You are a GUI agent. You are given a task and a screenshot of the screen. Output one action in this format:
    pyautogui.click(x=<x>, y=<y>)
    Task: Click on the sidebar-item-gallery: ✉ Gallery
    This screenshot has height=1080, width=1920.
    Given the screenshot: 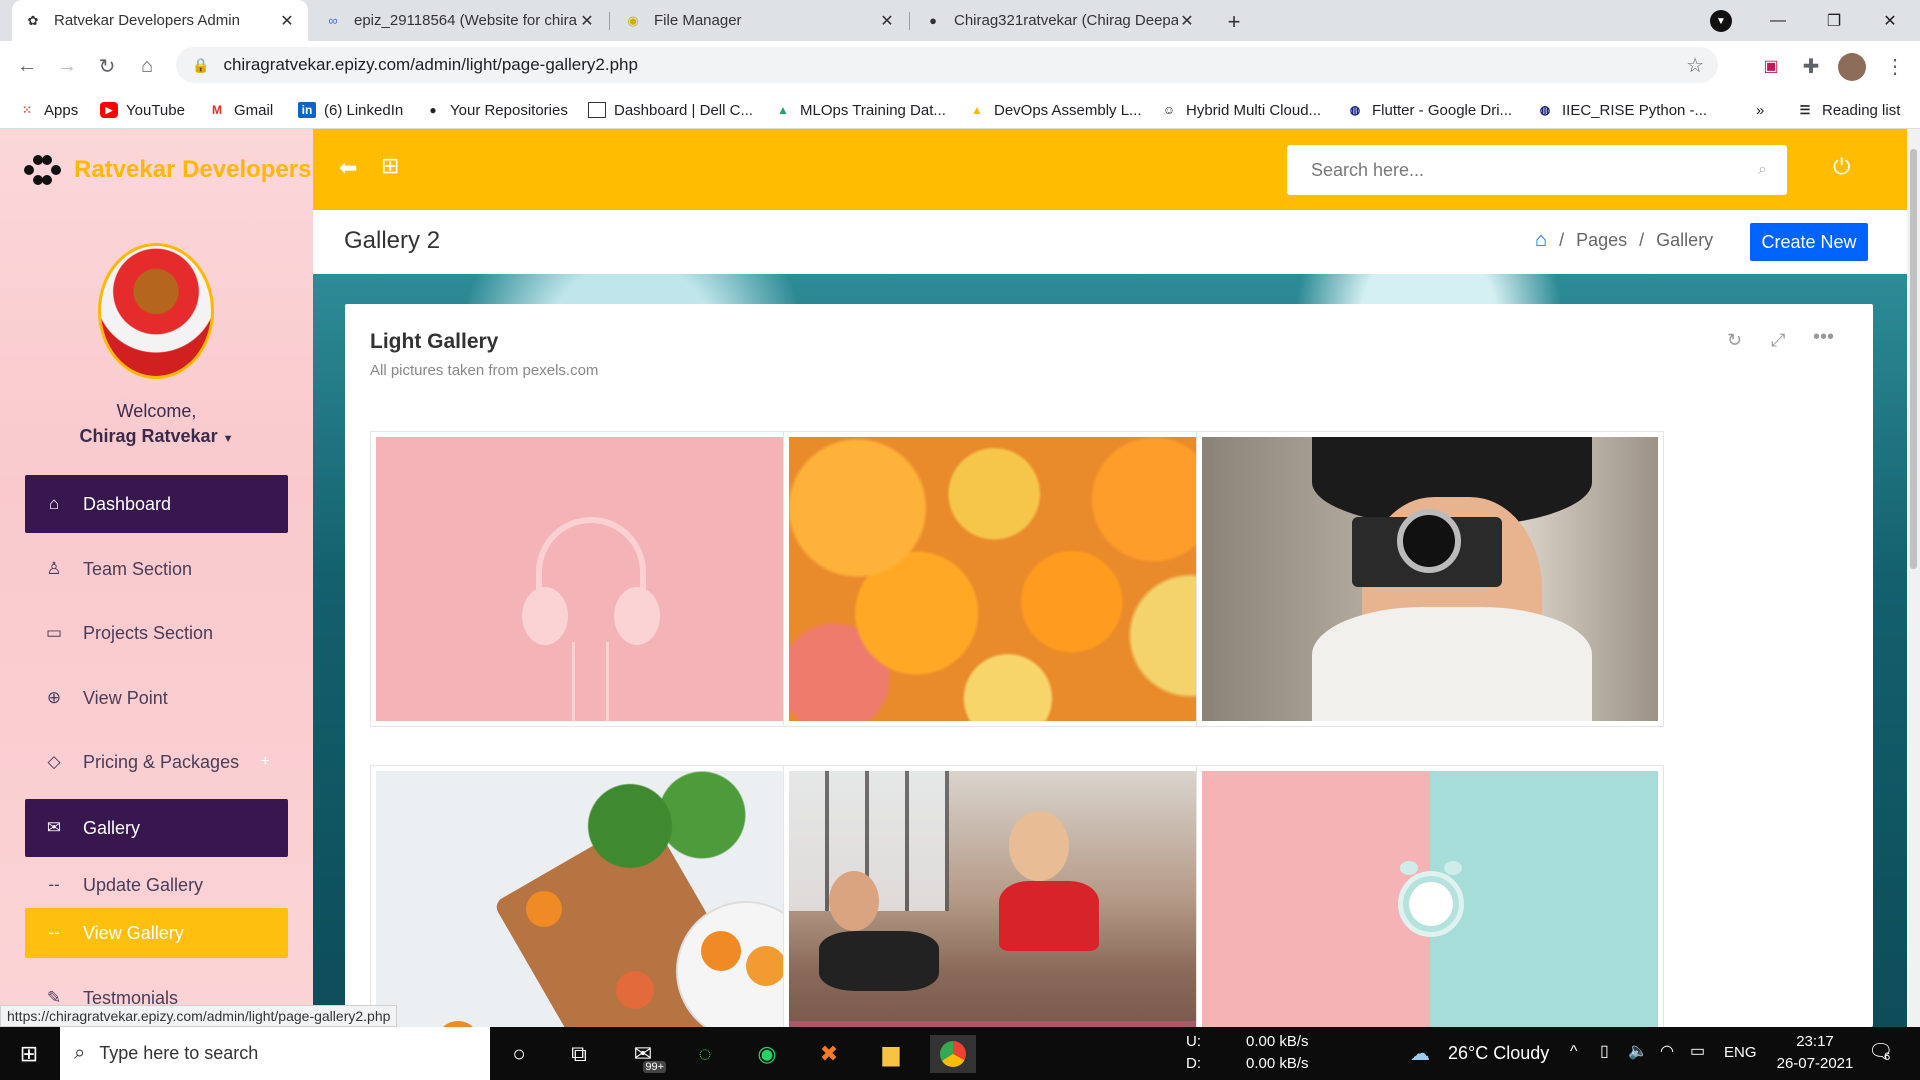 What is the action you would take?
    pyautogui.click(x=156, y=828)
    